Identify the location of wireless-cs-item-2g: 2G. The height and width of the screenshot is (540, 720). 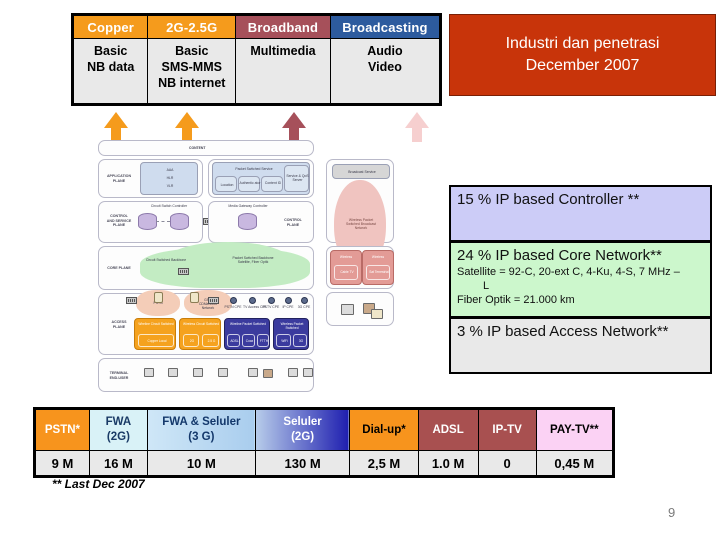
(191, 340).